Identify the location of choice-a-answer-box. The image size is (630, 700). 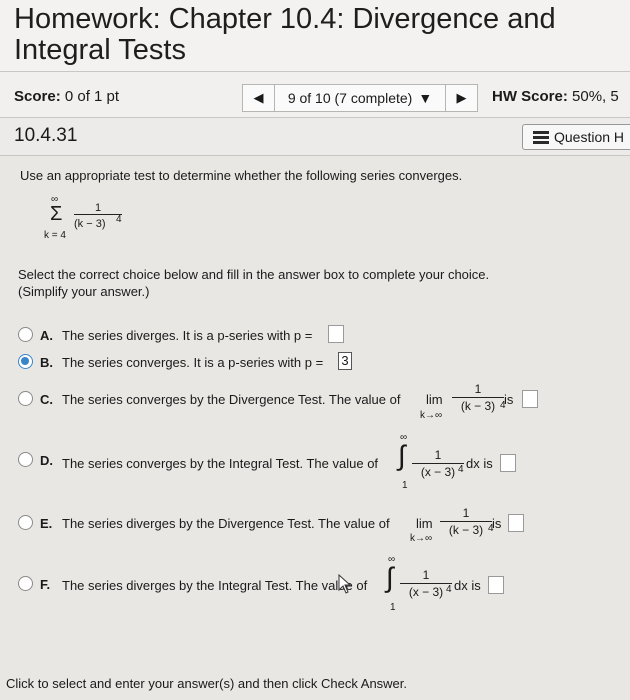
(336, 334).